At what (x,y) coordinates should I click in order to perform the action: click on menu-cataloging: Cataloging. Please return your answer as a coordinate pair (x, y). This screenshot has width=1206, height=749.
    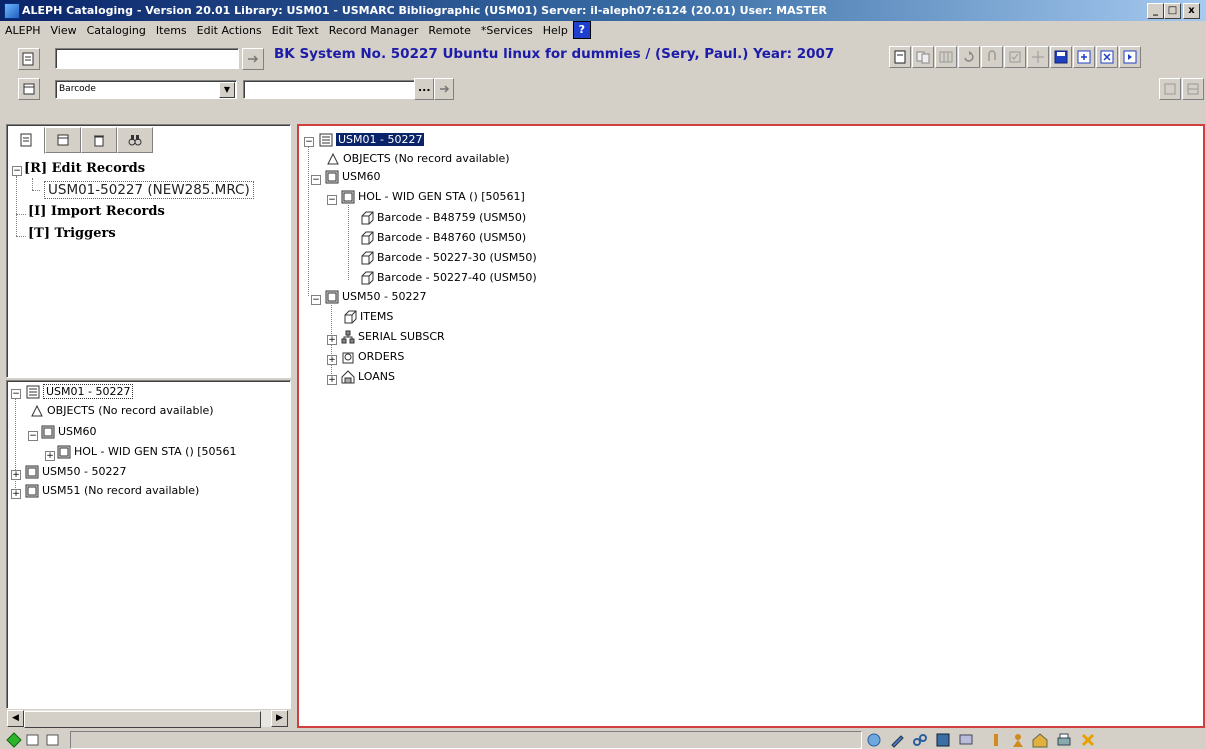
    Looking at the image, I should click on (116, 29).